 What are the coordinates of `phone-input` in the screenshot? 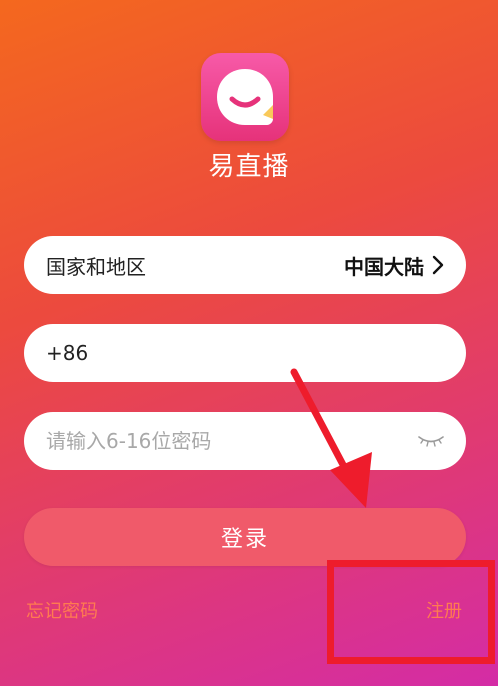 It's located at (245, 353).